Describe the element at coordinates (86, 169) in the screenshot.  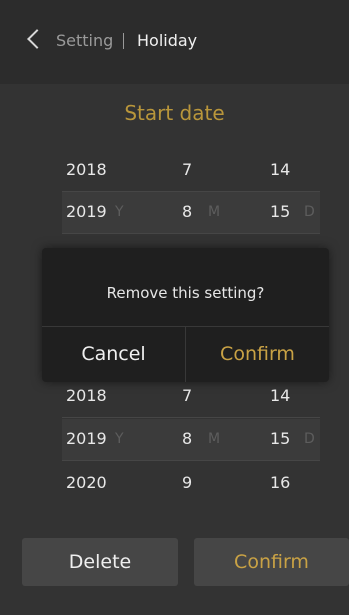
I see `start-year-value: 2018` at that location.